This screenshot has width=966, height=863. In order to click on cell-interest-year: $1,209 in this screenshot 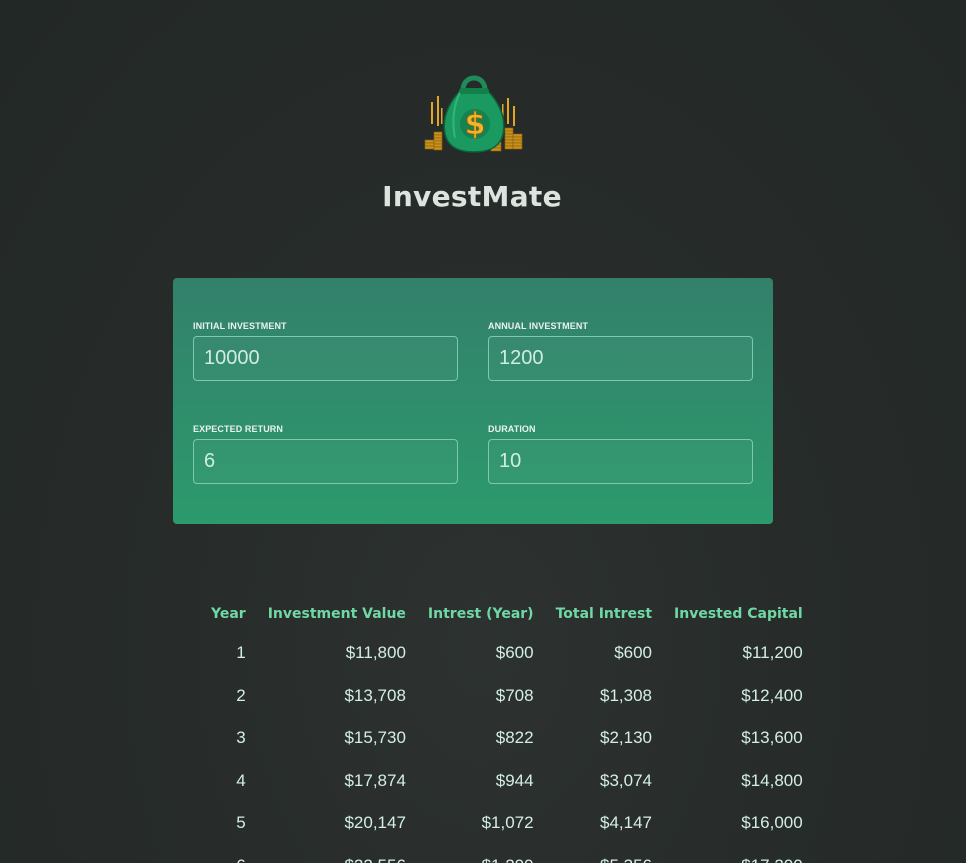, I will do `click(481, 854)`.